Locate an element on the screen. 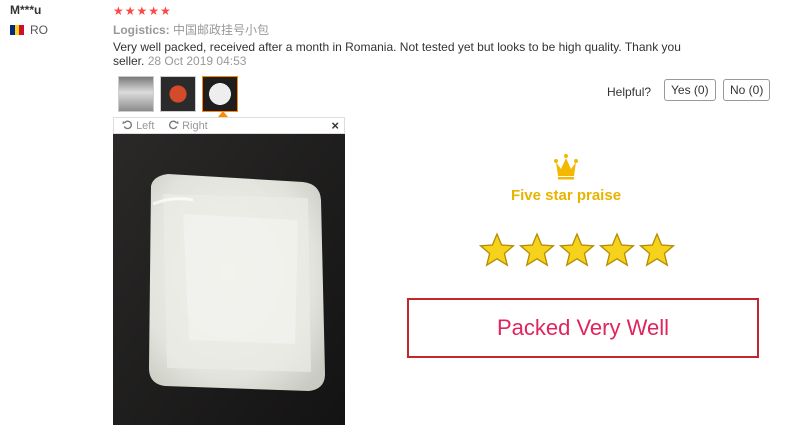  helpful-label: Helpful? is located at coordinates (629, 92).